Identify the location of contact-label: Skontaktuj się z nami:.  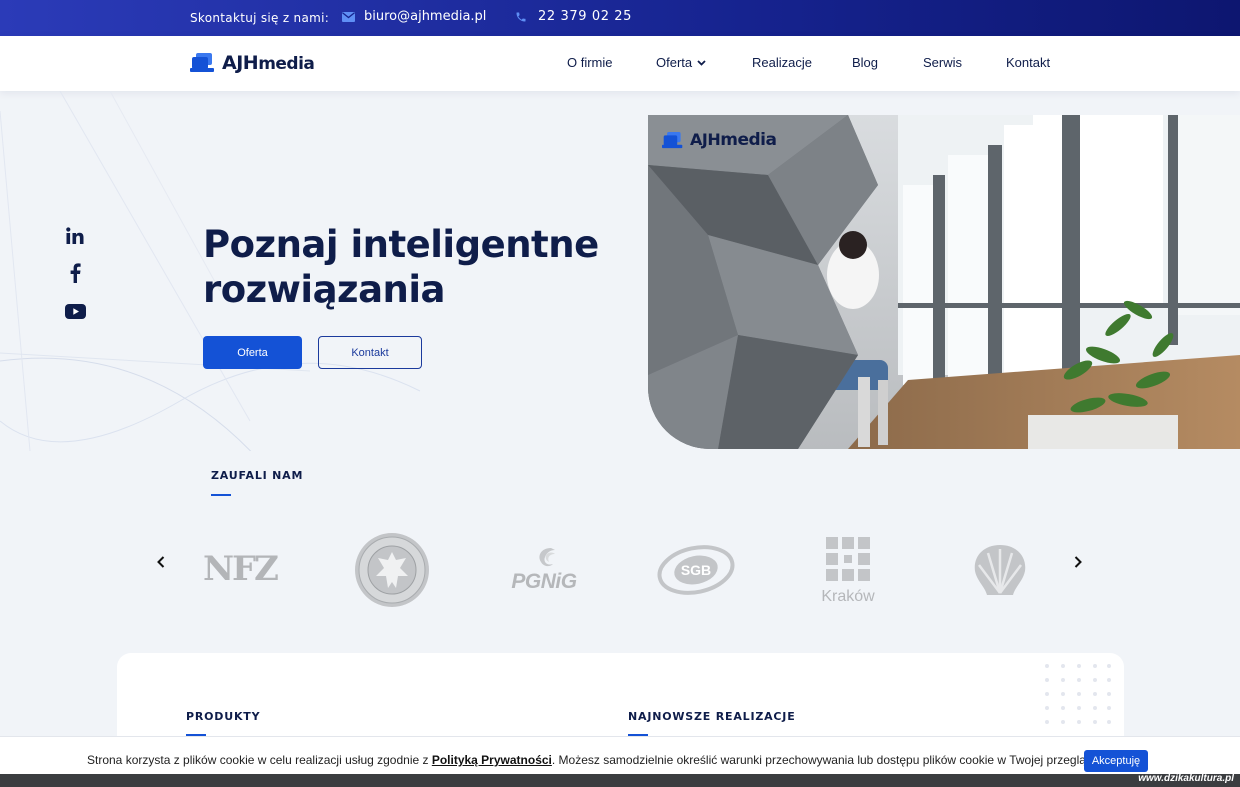
(260, 18).